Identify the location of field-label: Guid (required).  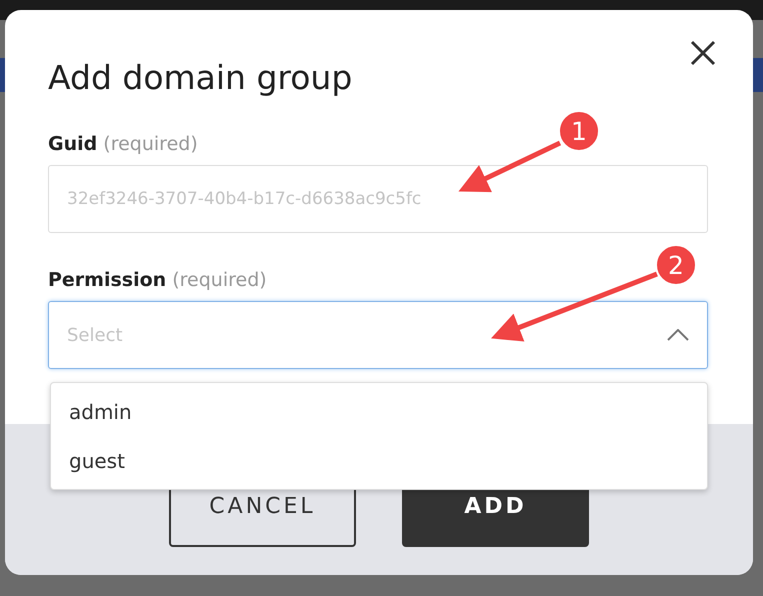
(123, 144).